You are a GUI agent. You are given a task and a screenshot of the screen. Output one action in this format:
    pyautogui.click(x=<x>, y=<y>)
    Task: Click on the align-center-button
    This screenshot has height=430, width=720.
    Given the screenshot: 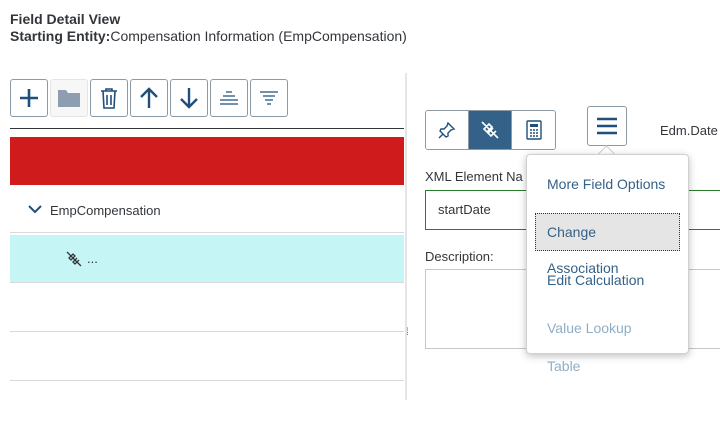 What is the action you would take?
    pyautogui.click(x=229, y=98)
    